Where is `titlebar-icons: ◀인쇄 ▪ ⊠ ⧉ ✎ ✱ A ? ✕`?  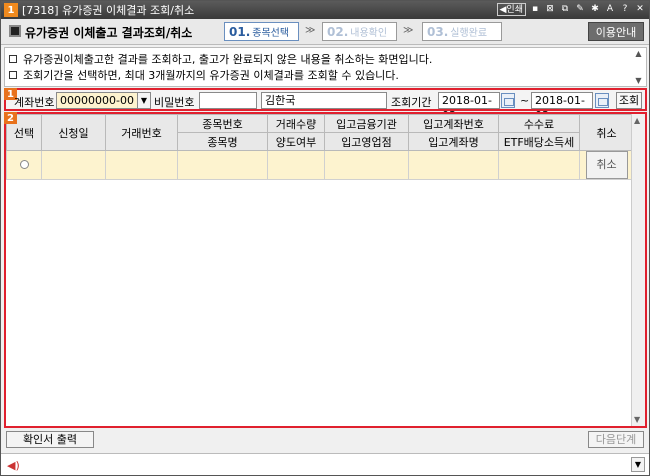 titlebar-icons: ◀인쇄 ▪ ⊠ ⧉ ✎ ✱ A ? ✕ is located at coordinates (571, 9).